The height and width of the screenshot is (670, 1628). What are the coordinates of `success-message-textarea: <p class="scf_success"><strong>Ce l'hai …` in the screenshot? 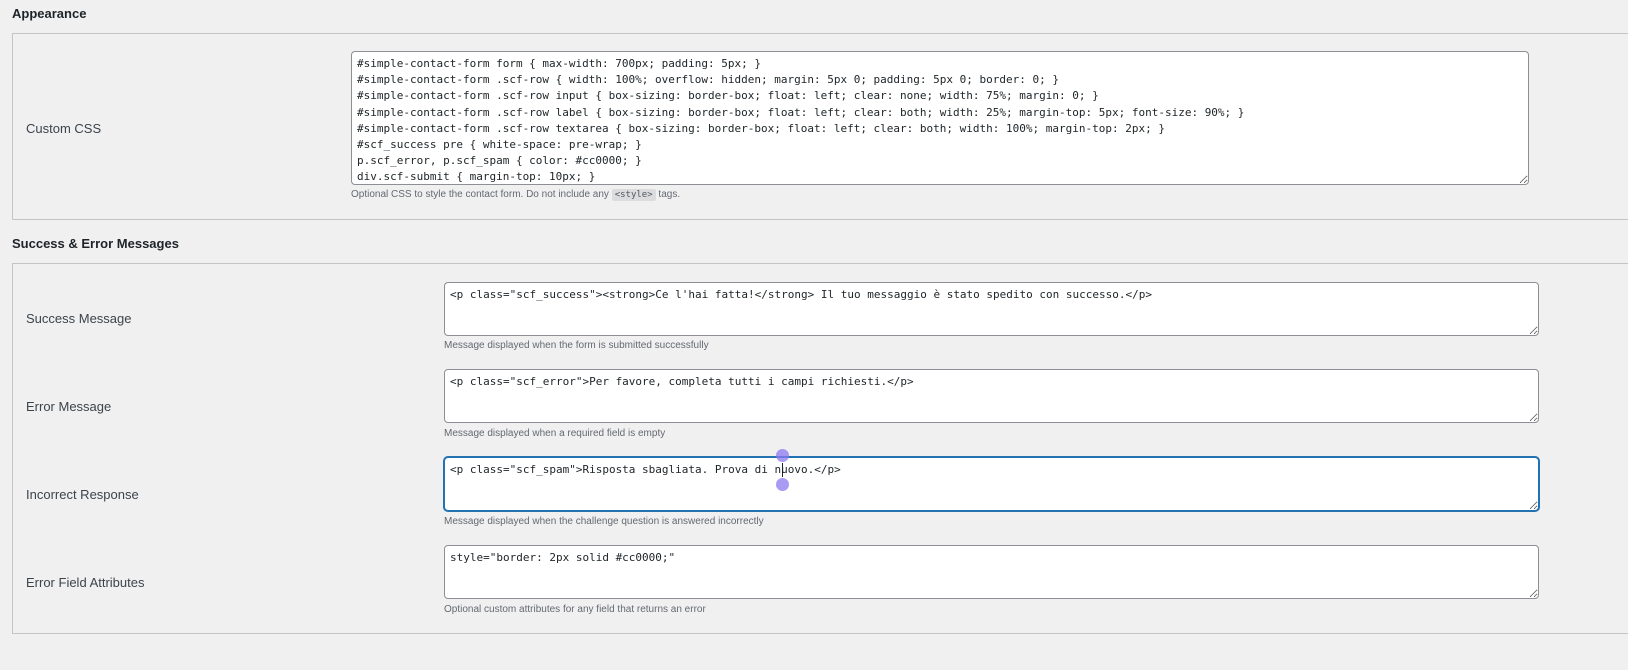 It's located at (991, 309).